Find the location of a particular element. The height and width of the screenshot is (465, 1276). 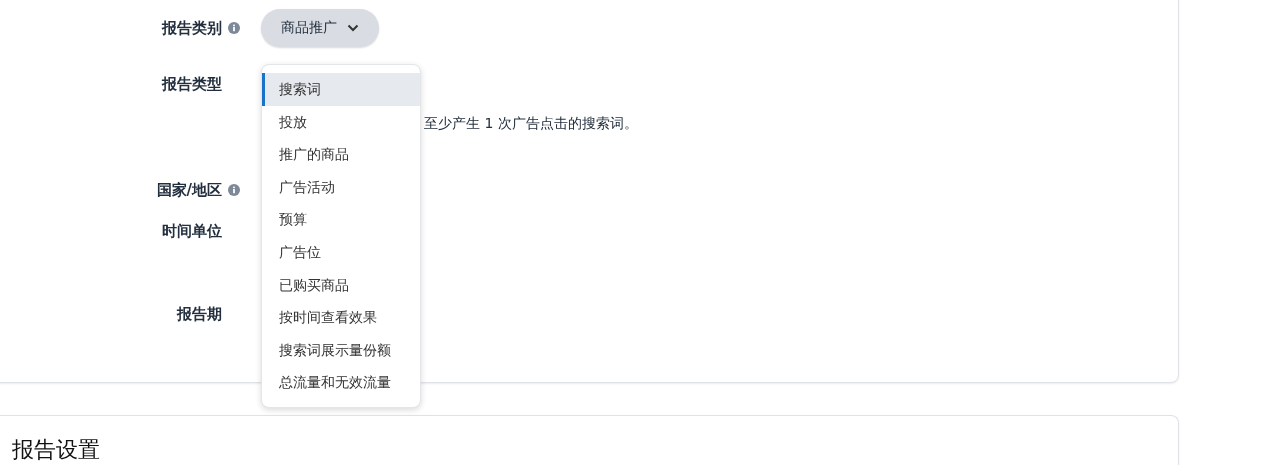

menu-option: 搜索词 is located at coordinates (341, 89).